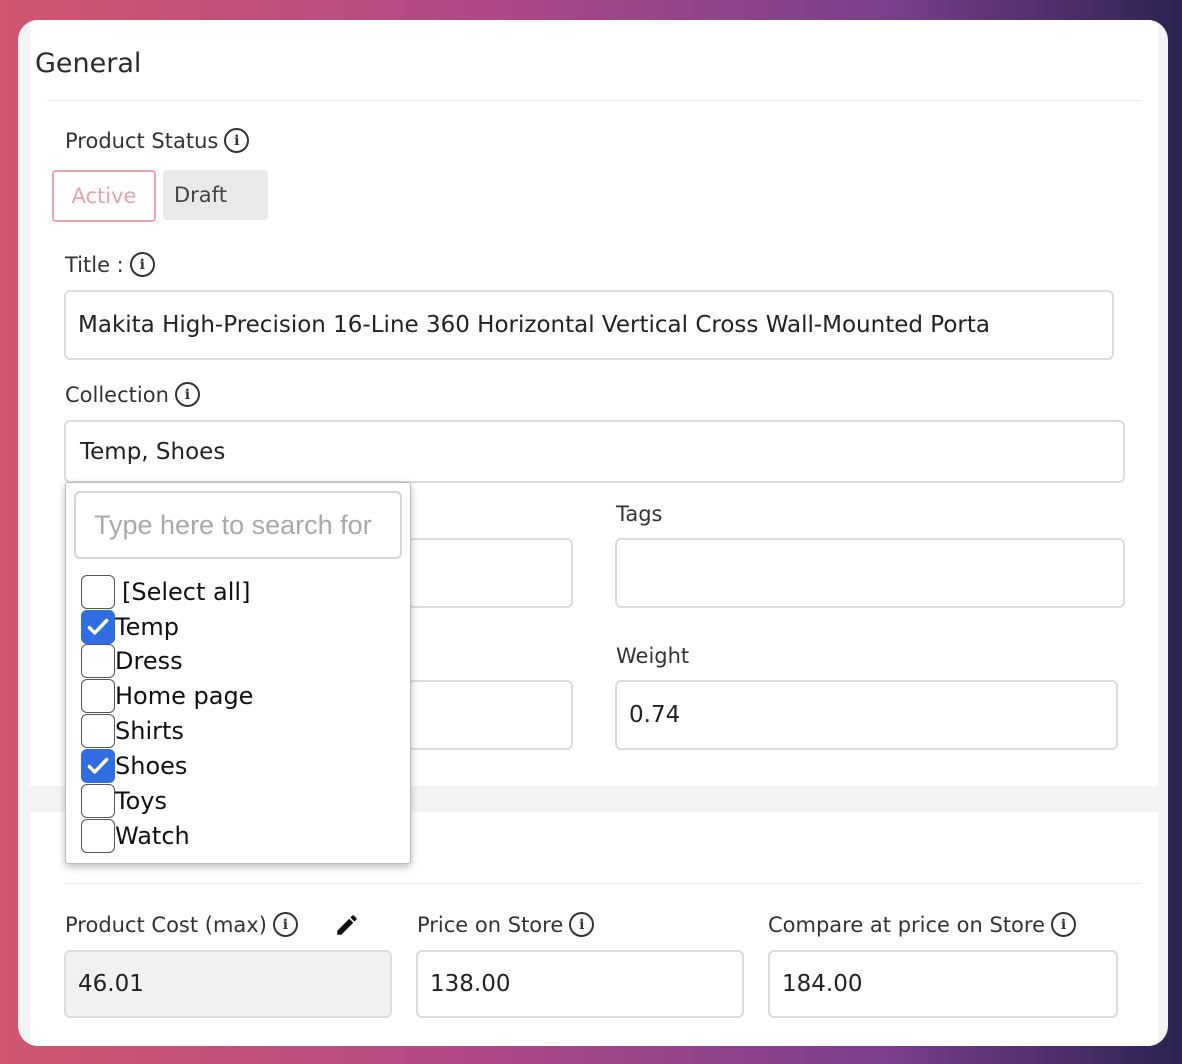 The height and width of the screenshot is (1064, 1182). I want to click on obscured-field, so click(490, 573).